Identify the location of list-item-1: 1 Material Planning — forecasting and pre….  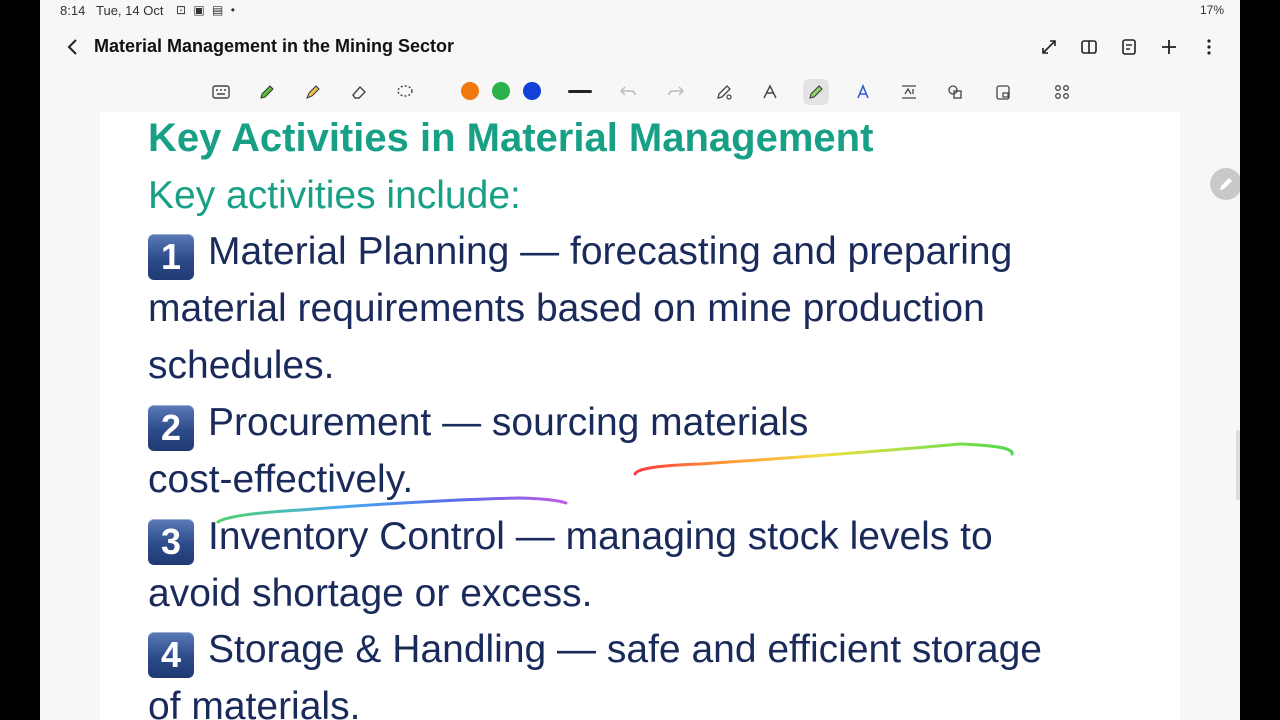
(580, 255).